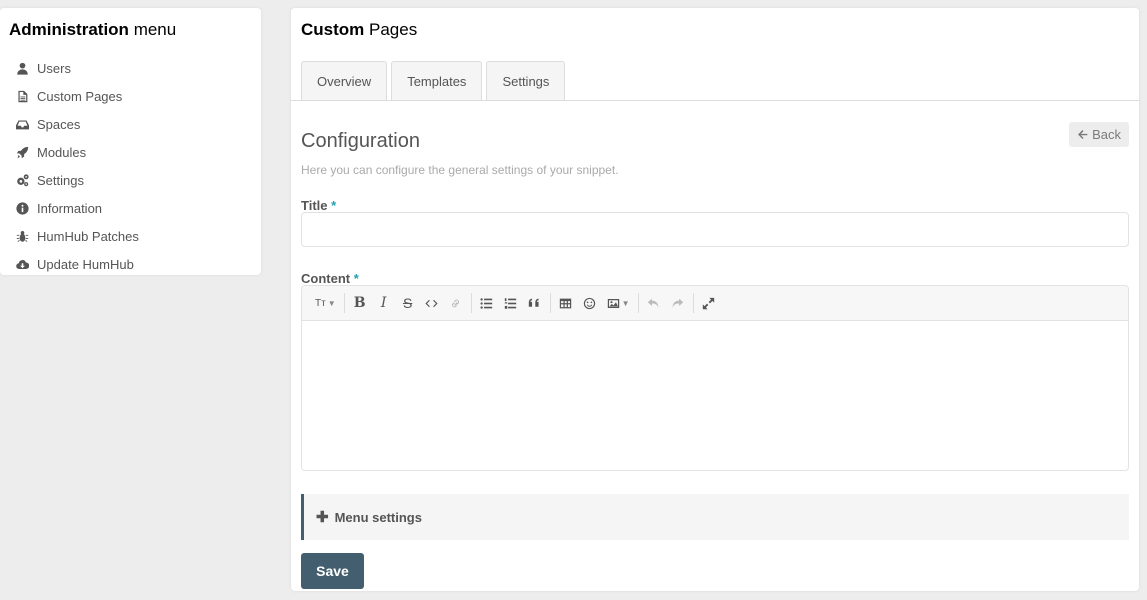  What do you see at coordinates (344, 80) in the screenshot?
I see `tab-overview: Overview` at bounding box center [344, 80].